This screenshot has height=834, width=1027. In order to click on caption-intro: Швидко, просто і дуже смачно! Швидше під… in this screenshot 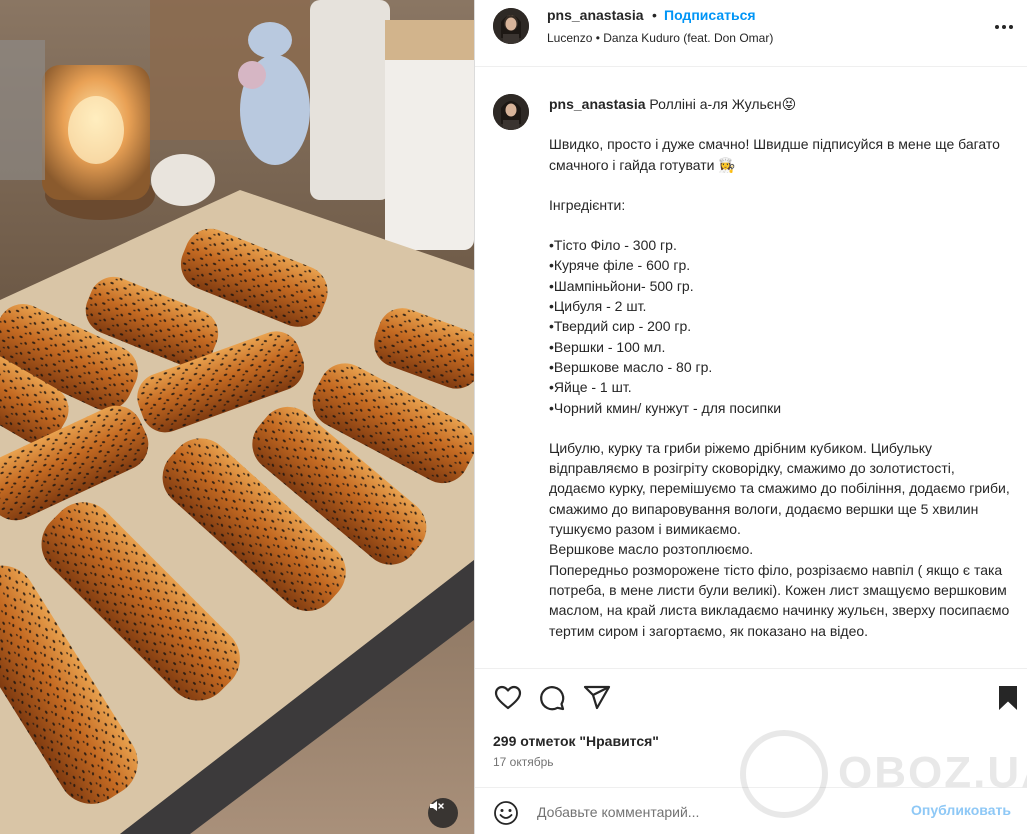, I will do `click(776, 154)`.